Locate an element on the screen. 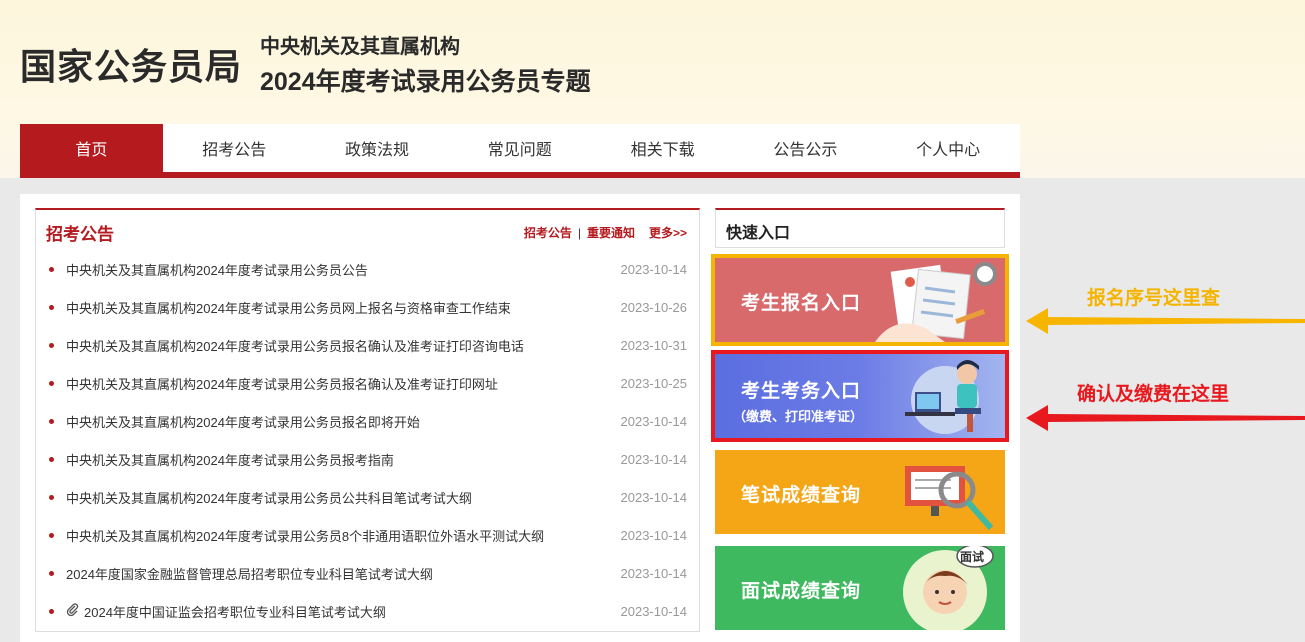 Image resolution: width=1305 pixels, height=642 pixels. written-score-query-button: 笔试成绩查询 is located at coordinates (860, 492).